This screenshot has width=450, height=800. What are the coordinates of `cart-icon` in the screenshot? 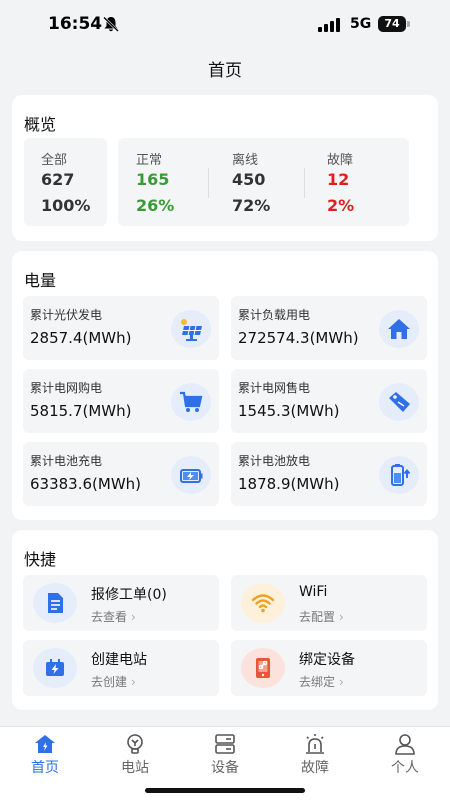 It's located at (191, 402).